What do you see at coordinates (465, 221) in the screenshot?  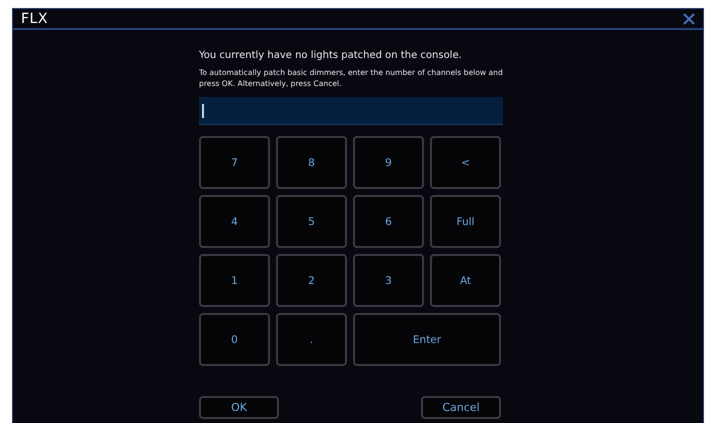 I see `keypad-key: Full` at bounding box center [465, 221].